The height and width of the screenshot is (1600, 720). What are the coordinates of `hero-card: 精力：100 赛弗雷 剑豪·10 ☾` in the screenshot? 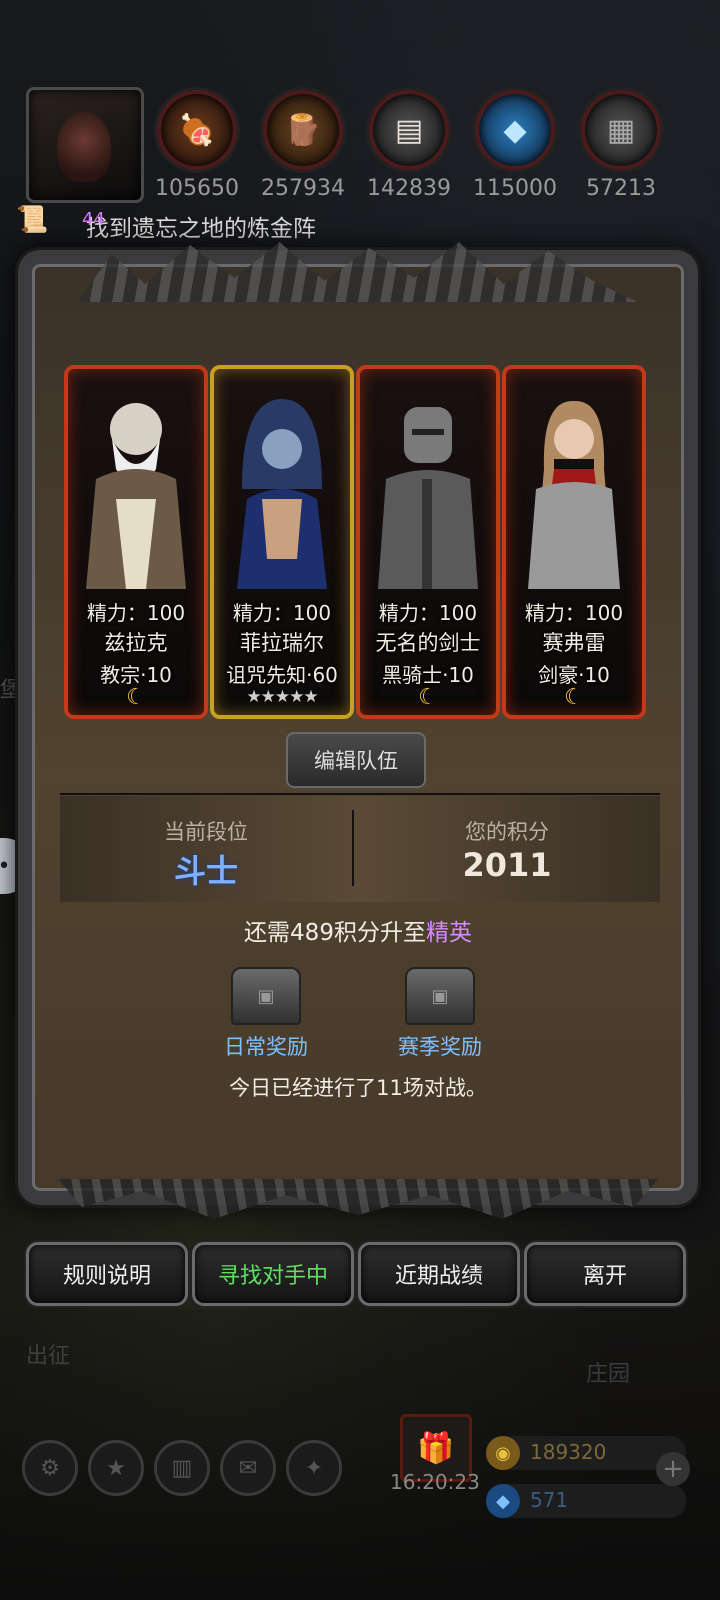 It's located at (574, 542).